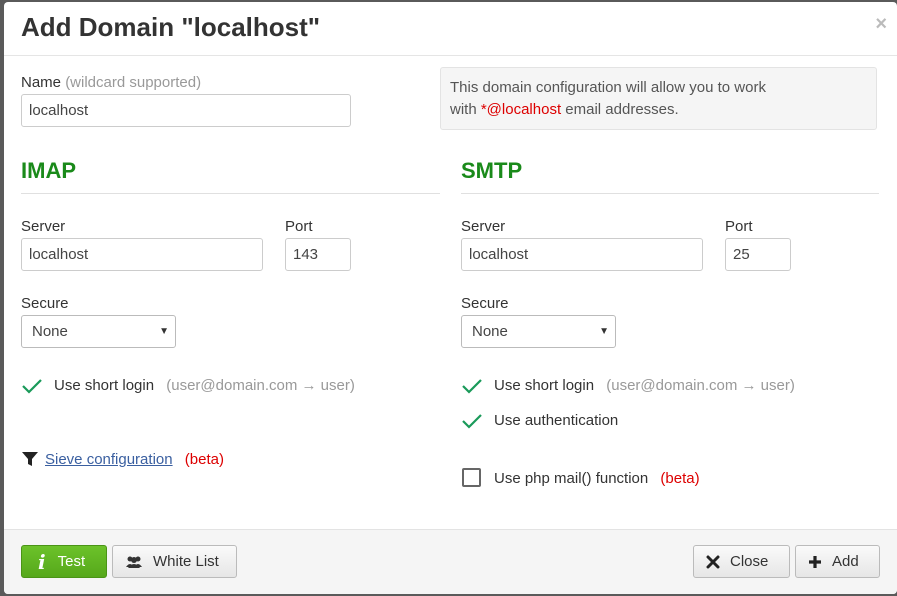 This screenshot has height=596, width=897. I want to click on php-mail-label: Use php mail() function, so click(571, 478).